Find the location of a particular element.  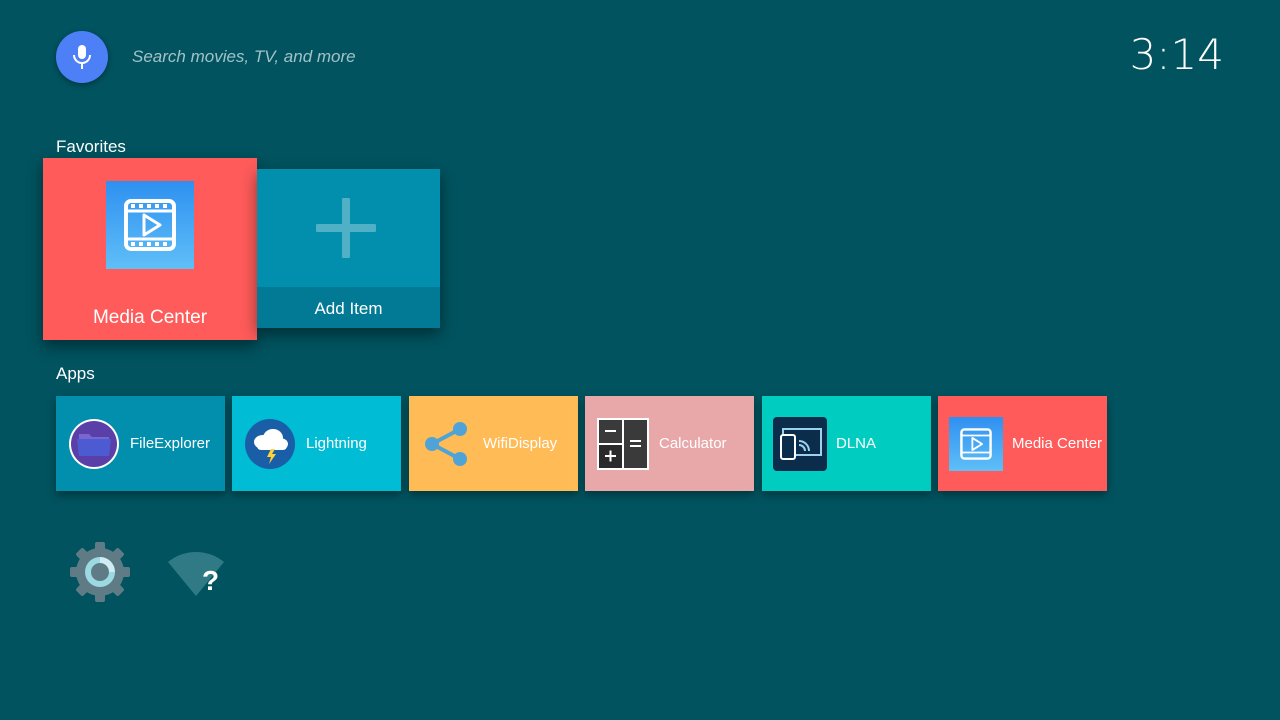

add-favorite-tile: Add Item is located at coordinates (348, 248).